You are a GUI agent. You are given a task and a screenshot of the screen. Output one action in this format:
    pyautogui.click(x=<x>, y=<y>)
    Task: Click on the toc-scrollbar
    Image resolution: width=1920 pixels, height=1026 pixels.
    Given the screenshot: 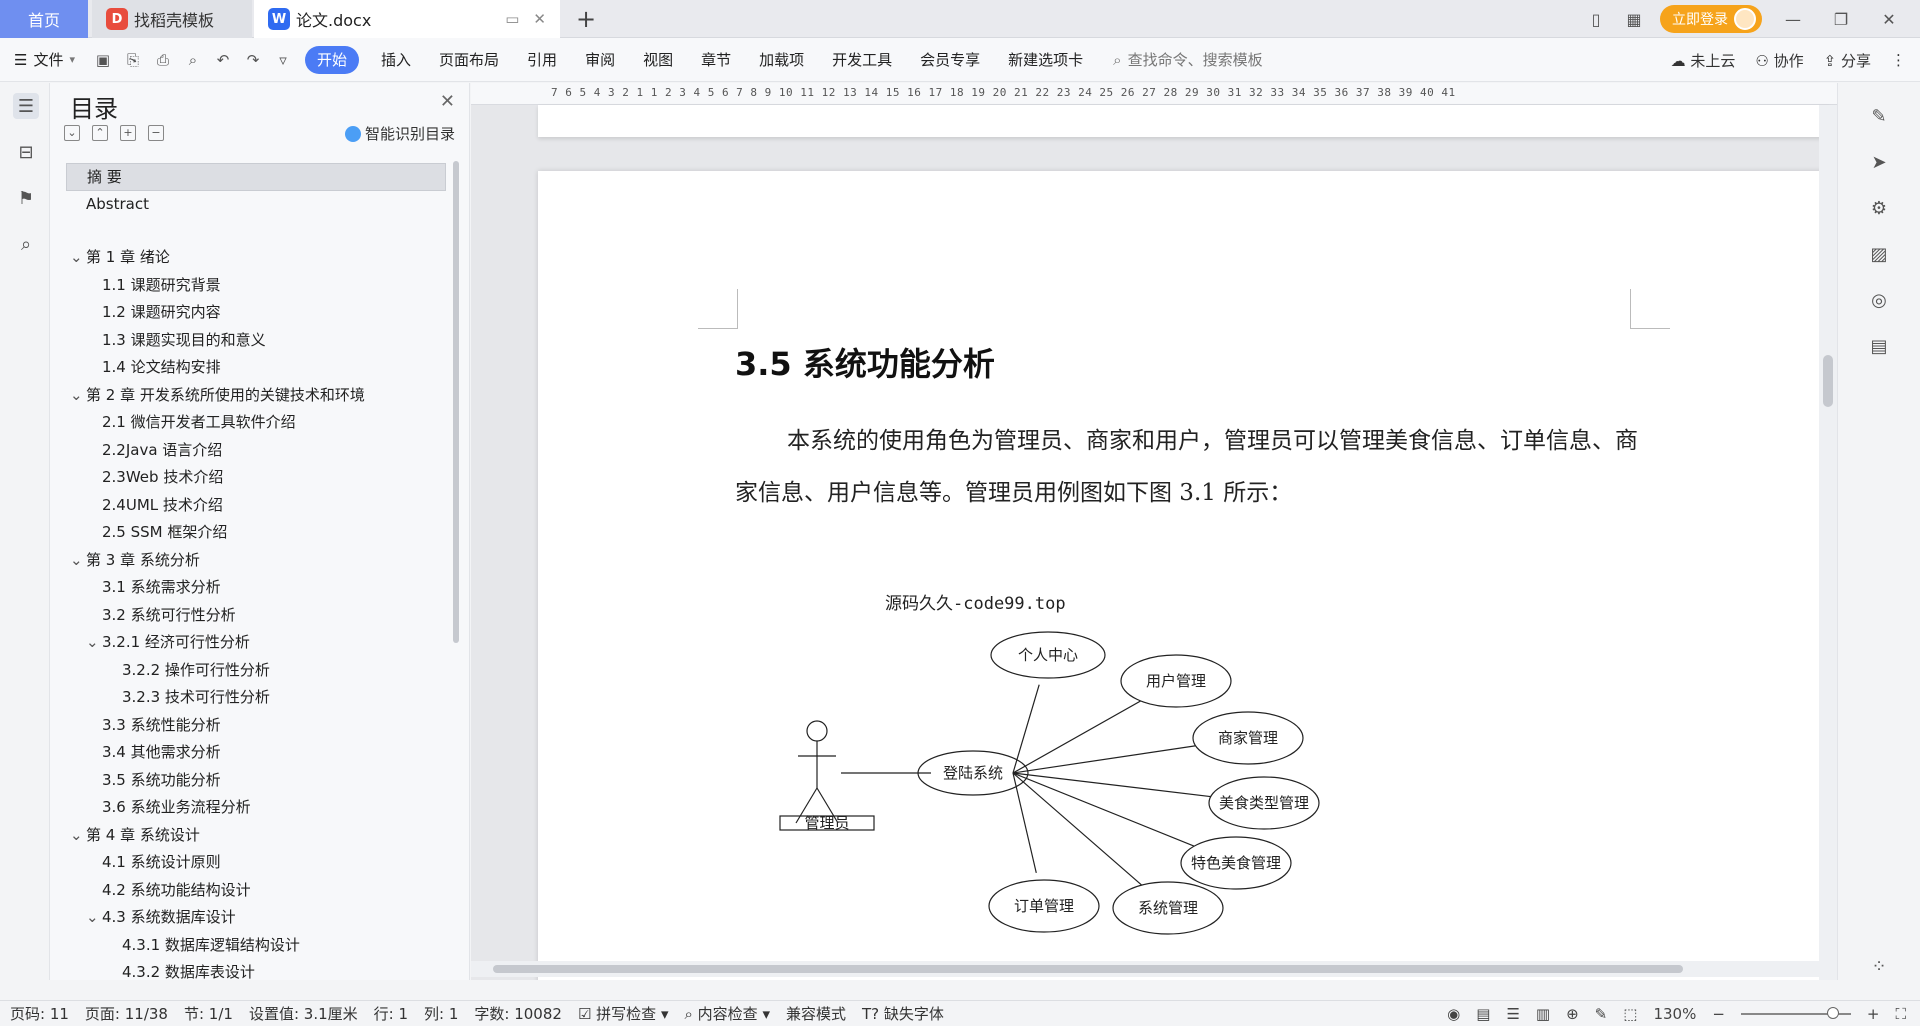 What is the action you would take?
    pyautogui.click(x=456, y=402)
    